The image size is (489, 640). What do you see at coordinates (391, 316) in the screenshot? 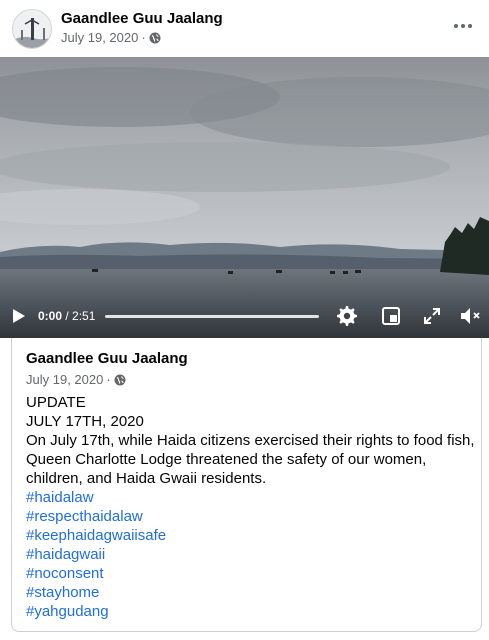
I see `miniplayer-icon` at bounding box center [391, 316].